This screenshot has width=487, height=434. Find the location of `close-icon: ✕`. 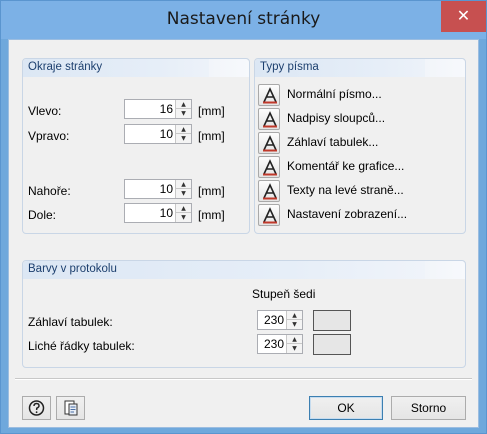

close-icon: ✕ is located at coordinates (463, 15).